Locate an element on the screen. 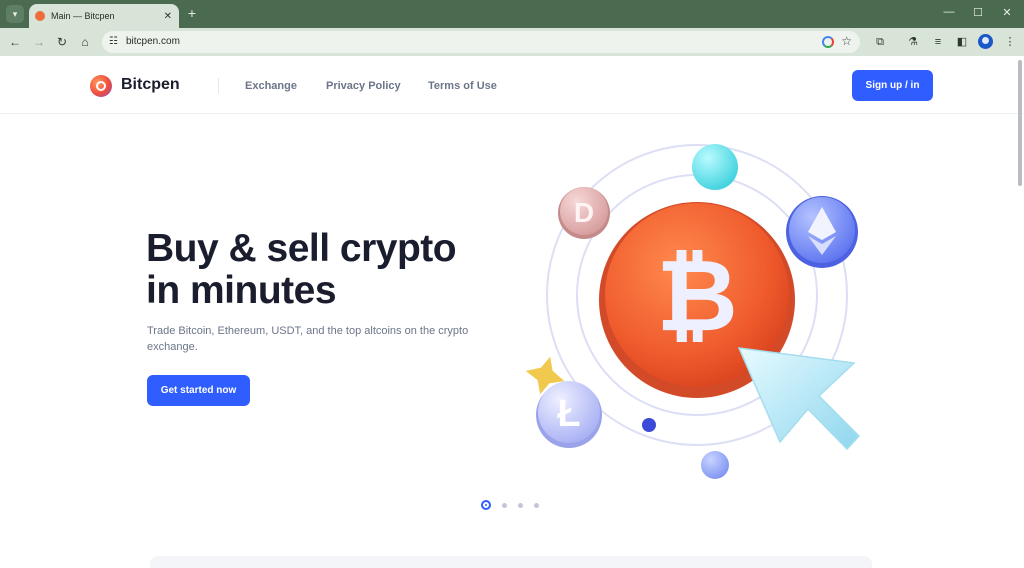 This screenshot has height=568, width=1024. reload-icon: ↻ is located at coordinates (62, 42).